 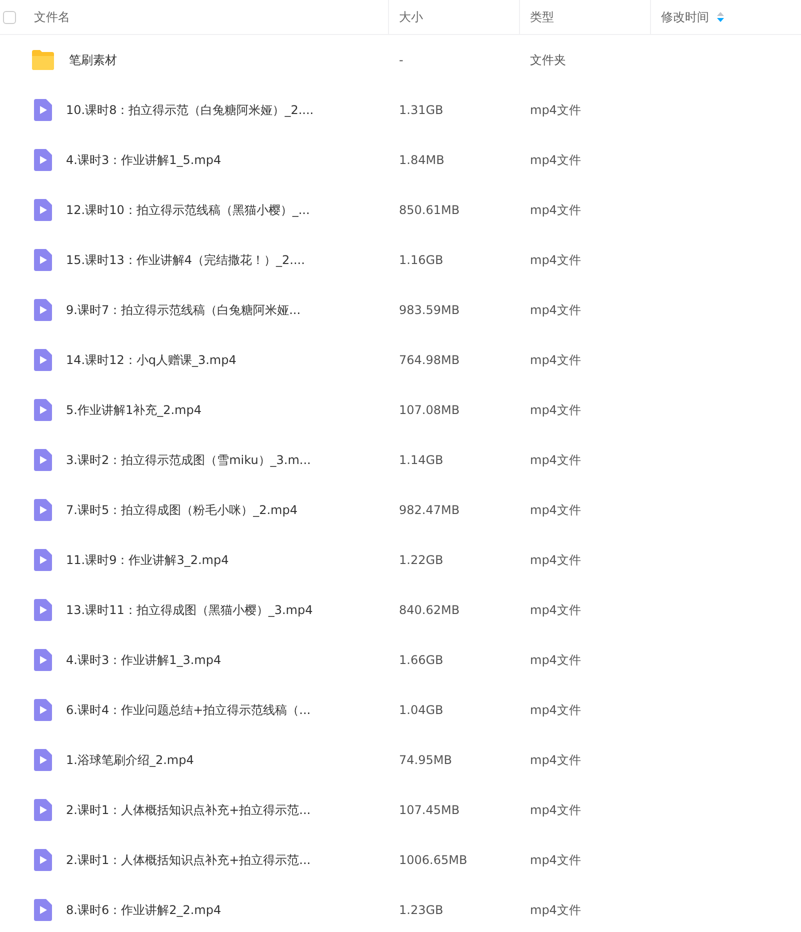 What do you see at coordinates (429, 310) in the screenshot?
I see `file-size: 983.59MB` at bounding box center [429, 310].